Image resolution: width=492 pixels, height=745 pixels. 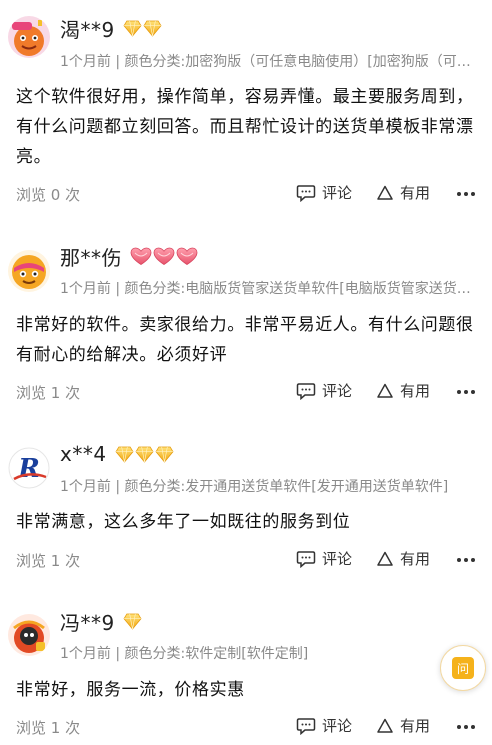 I want to click on user-header: 渴**9, so click(x=111, y=28).